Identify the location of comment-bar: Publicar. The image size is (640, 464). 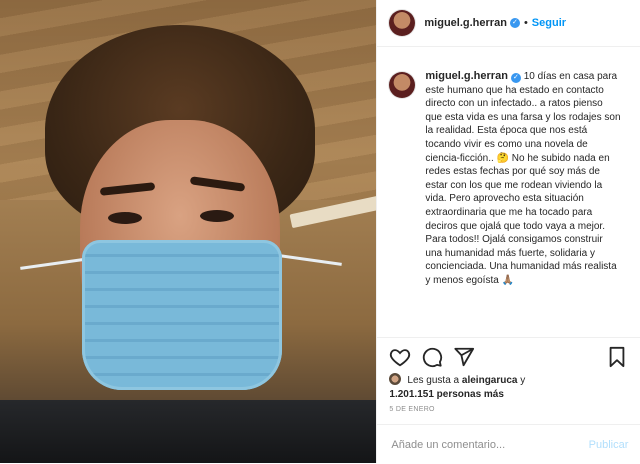
(508, 444).